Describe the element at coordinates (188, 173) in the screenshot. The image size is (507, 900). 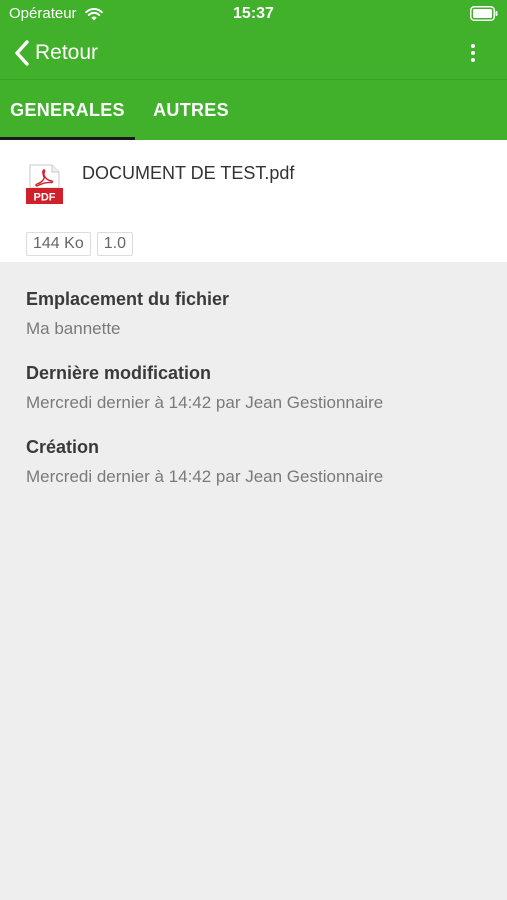
I see `file-name: DOCUMENT DE TEST.pdf` at that location.